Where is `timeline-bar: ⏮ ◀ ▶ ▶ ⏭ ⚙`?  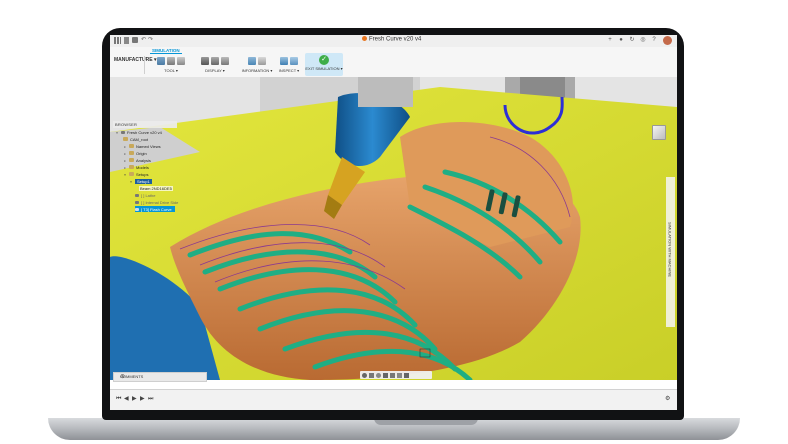
timeline-bar: ⏮ ◀ ▶ ▶ ⏭ ⚙ is located at coordinates (393, 399).